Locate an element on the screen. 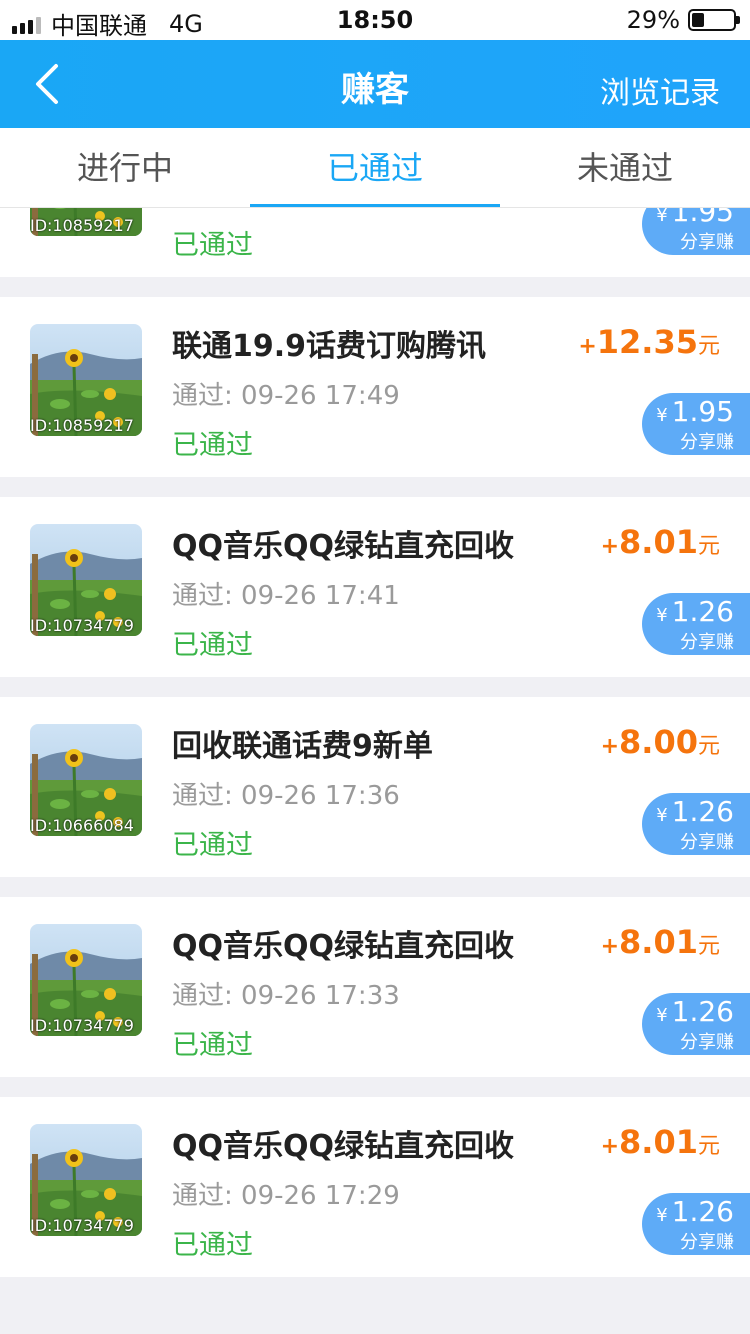  reward-value: 12.35 is located at coordinates (647, 342).